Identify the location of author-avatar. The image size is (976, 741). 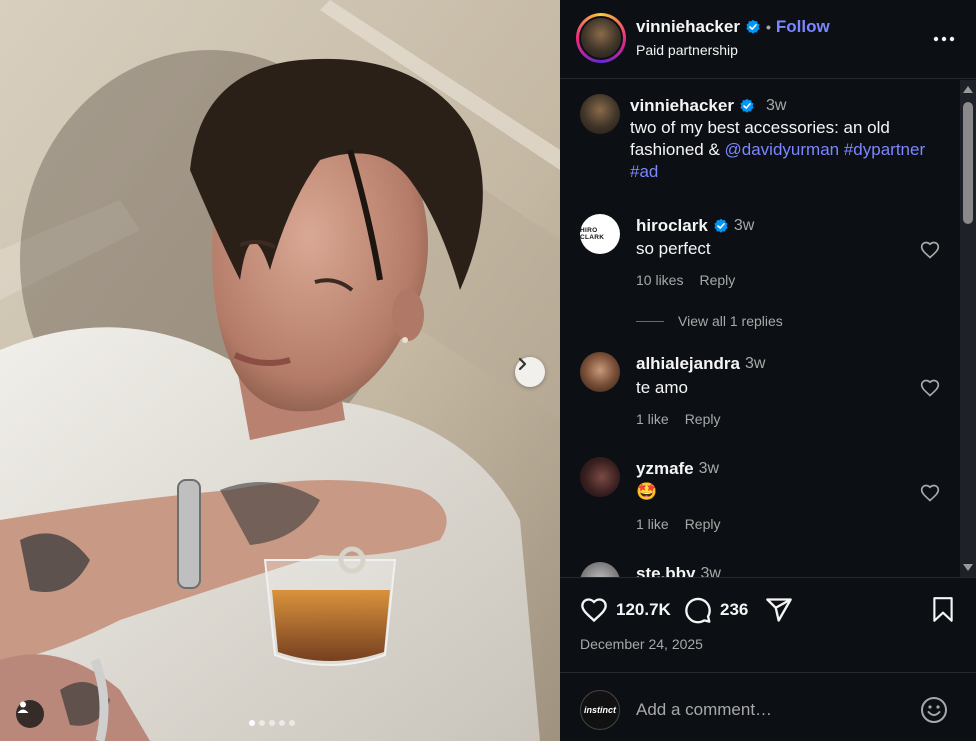
(601, 38).